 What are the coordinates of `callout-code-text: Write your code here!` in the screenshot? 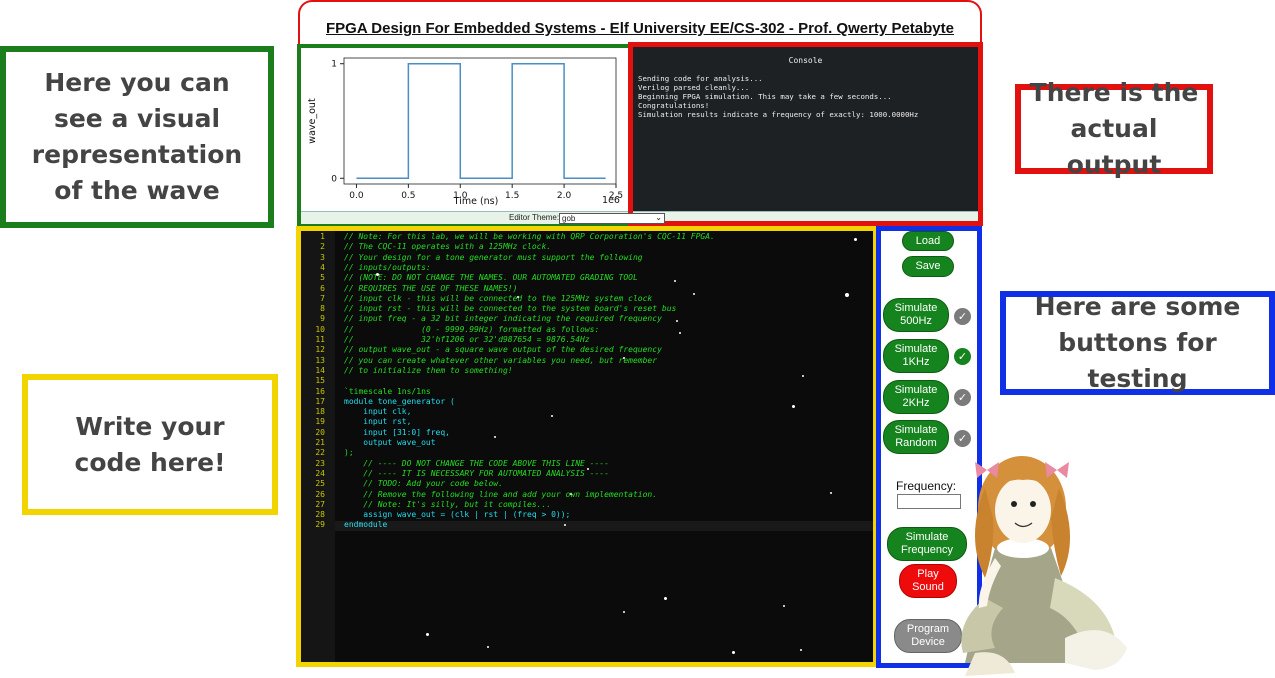 It's located at (150, 444).